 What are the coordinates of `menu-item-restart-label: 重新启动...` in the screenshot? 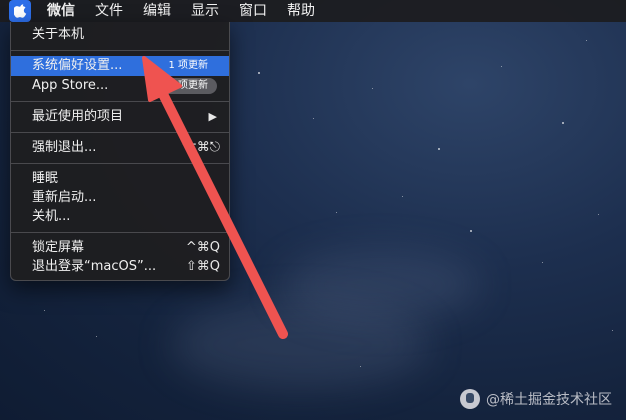 It's located at (64, 197).